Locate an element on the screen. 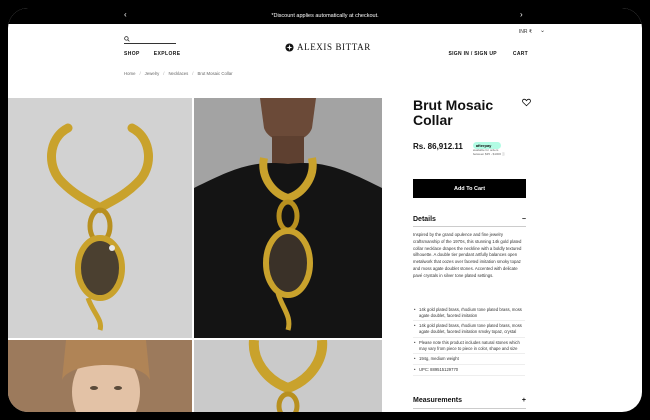 This screenshot has width=650, height=420. currency-selector: INR ₹ is located at coordinates (525, 32).